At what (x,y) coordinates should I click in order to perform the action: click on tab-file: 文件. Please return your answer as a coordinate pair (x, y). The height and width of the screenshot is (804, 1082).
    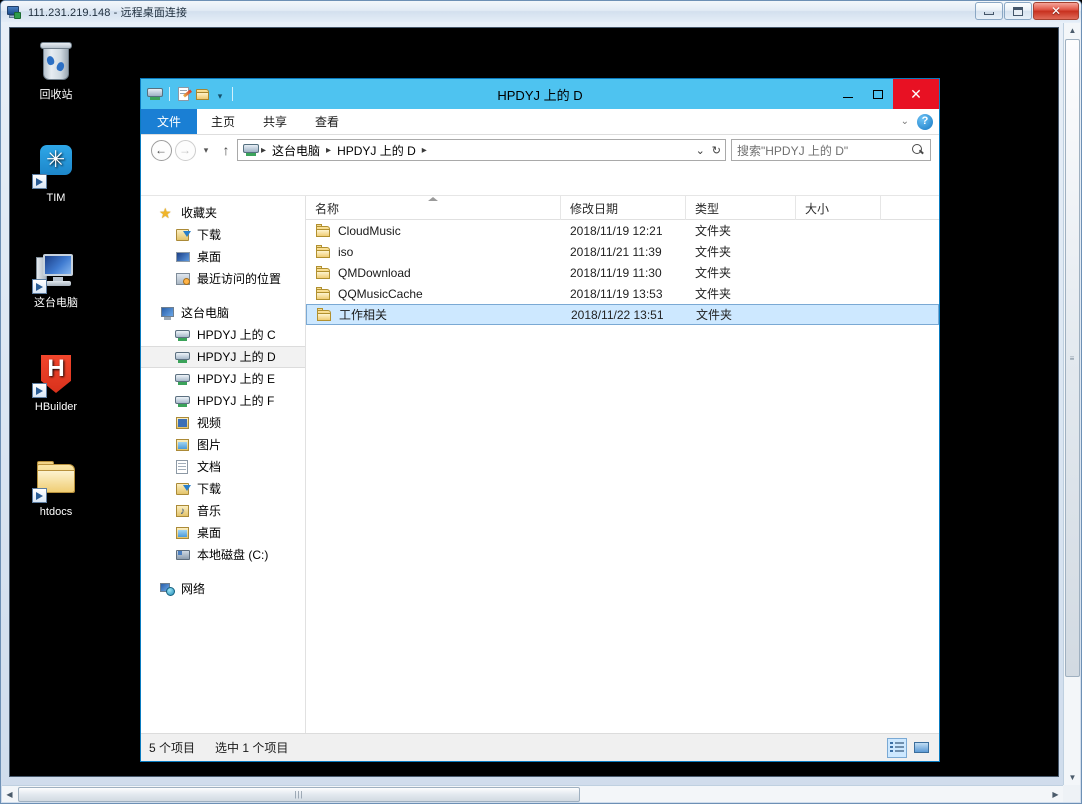
    Looking at the image, I should click on (169, 121).